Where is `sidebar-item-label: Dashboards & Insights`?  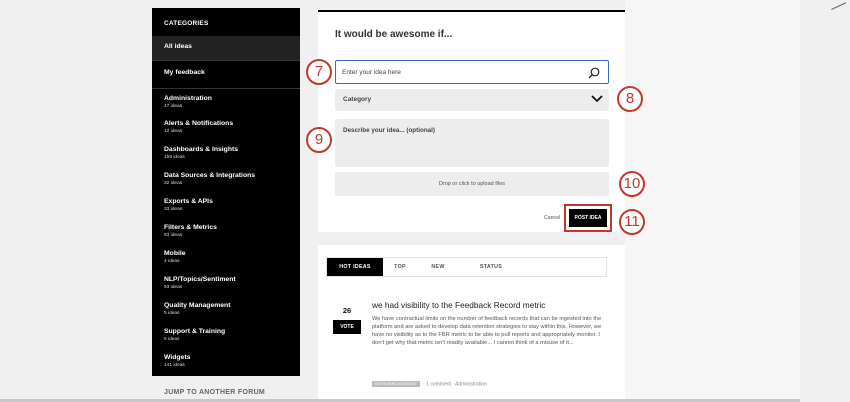
sidebar-item-label: Dashboards & Insights is located at coordinates (201, 149).